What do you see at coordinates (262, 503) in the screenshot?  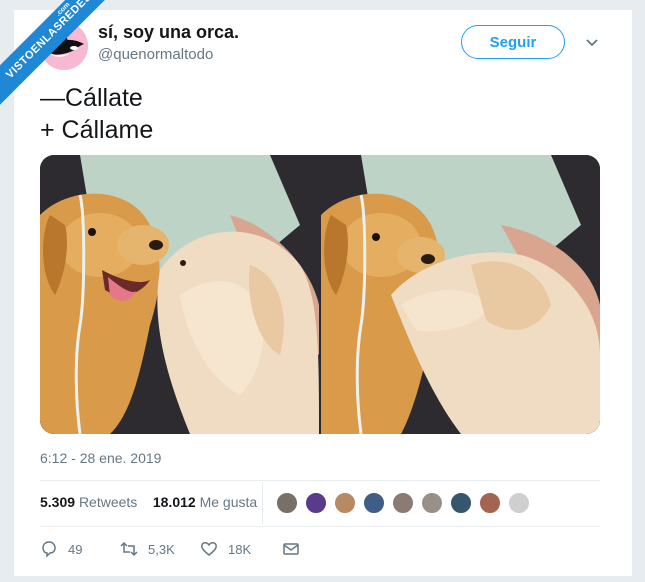 I see `stats-separator` at bounding box center [262, 503].